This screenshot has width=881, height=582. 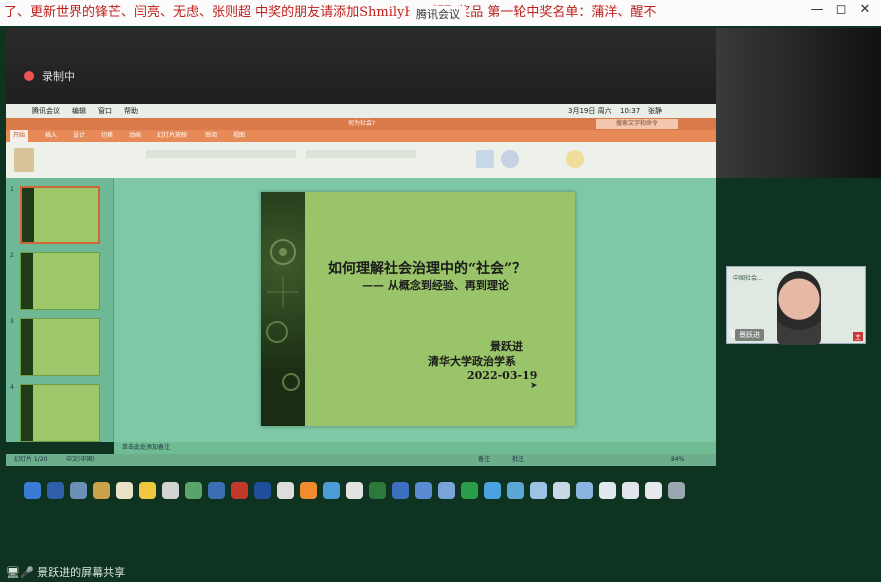 What do you see at coordinates (590, 111) in the screenshot?
I see `menu-date: 3月19日 周六` at bounding box center [590, 111].